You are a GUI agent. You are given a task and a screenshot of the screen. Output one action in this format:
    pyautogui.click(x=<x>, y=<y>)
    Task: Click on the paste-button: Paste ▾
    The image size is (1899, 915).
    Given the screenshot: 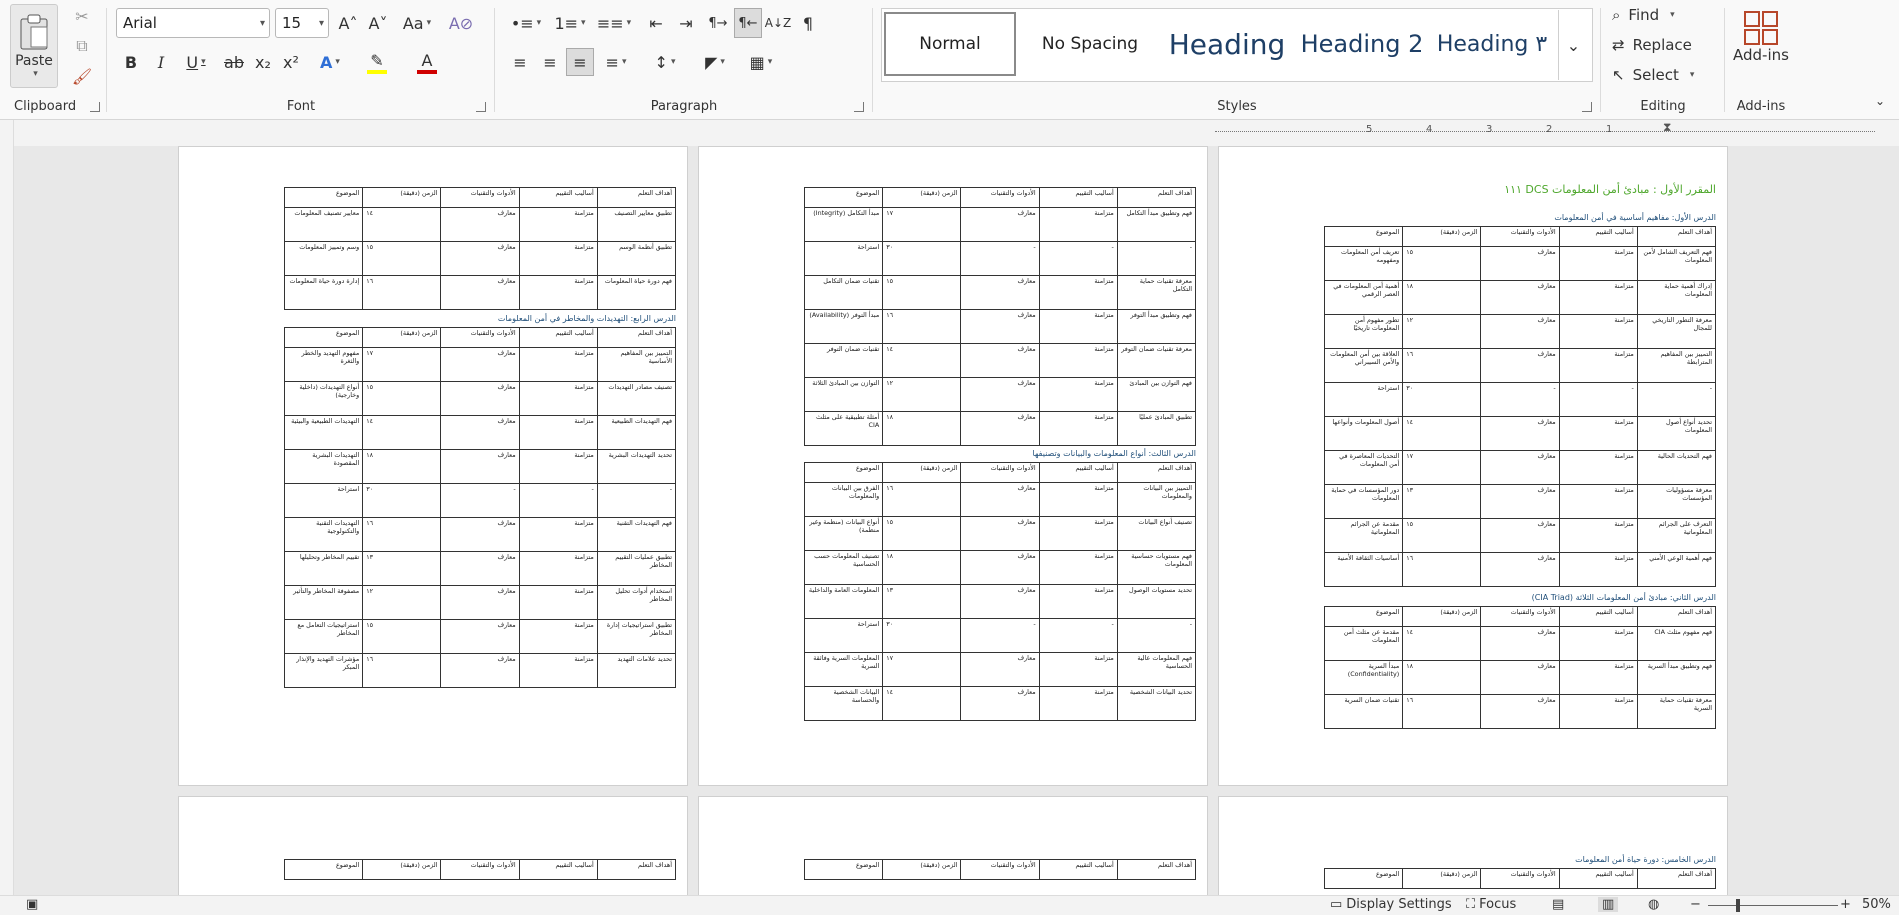 What is the action you would take?
    pyautogui.click(x=34, y=46)
    